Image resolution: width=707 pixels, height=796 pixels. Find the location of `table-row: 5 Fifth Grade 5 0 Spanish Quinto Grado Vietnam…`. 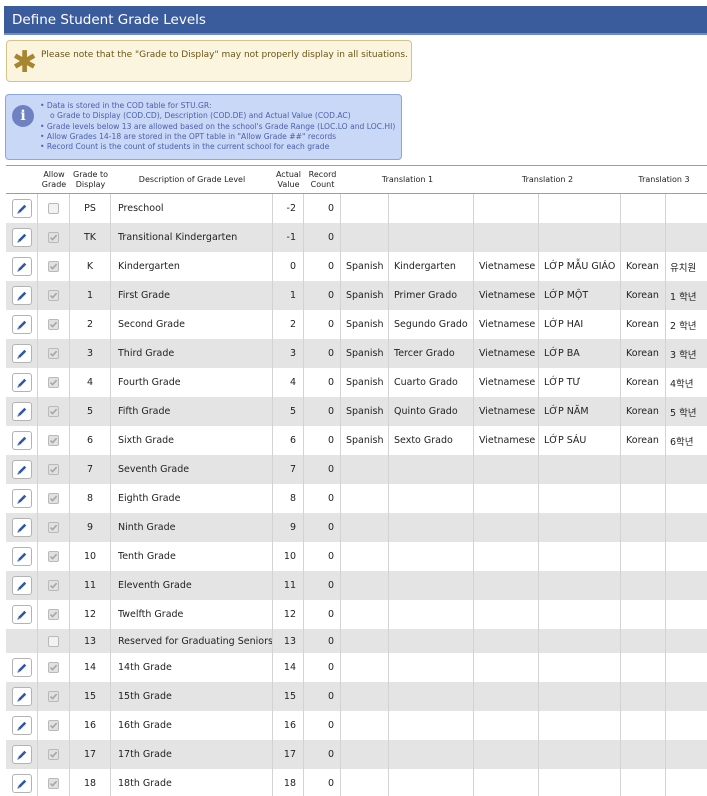

table-row: 5 Fifth Grade 5 0 Spanish Quinto Grado Vietnam… is located at coordinates (356, 411).